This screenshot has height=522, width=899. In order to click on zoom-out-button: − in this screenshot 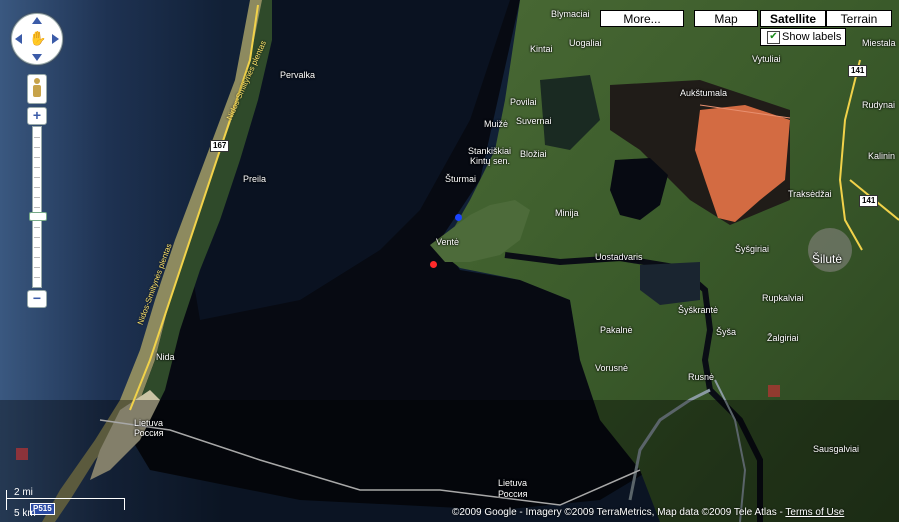, I will do `click(37, 299)`.